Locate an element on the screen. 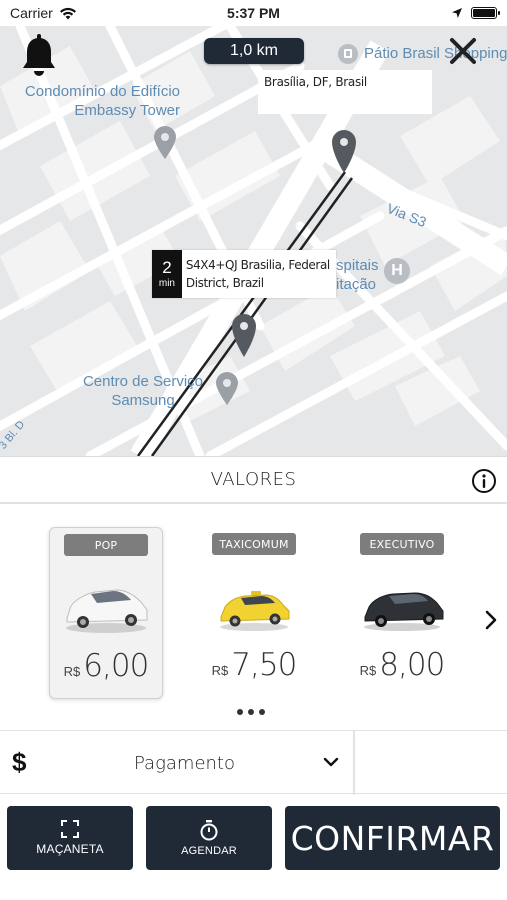  map-label-patio-brasil: Pátio Brasil Shopping is located at coordinates (422, 54).